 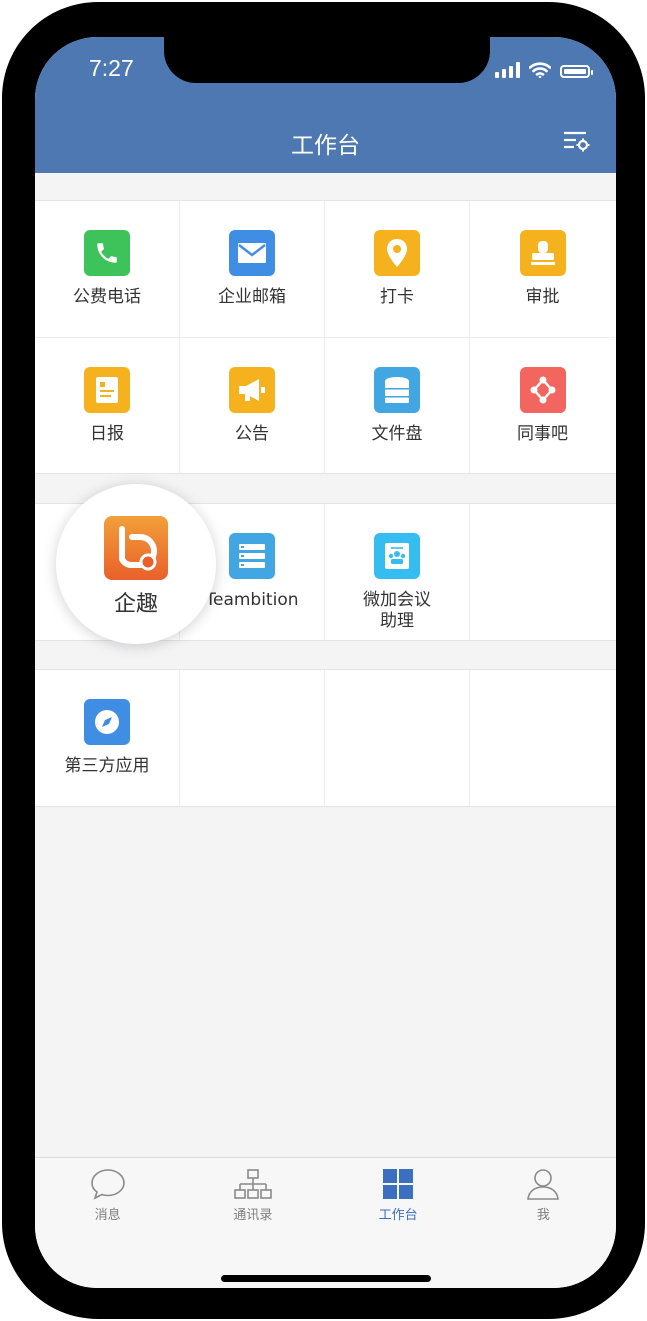 I want to click on megaphone-icon, so click(x=252, y=390).